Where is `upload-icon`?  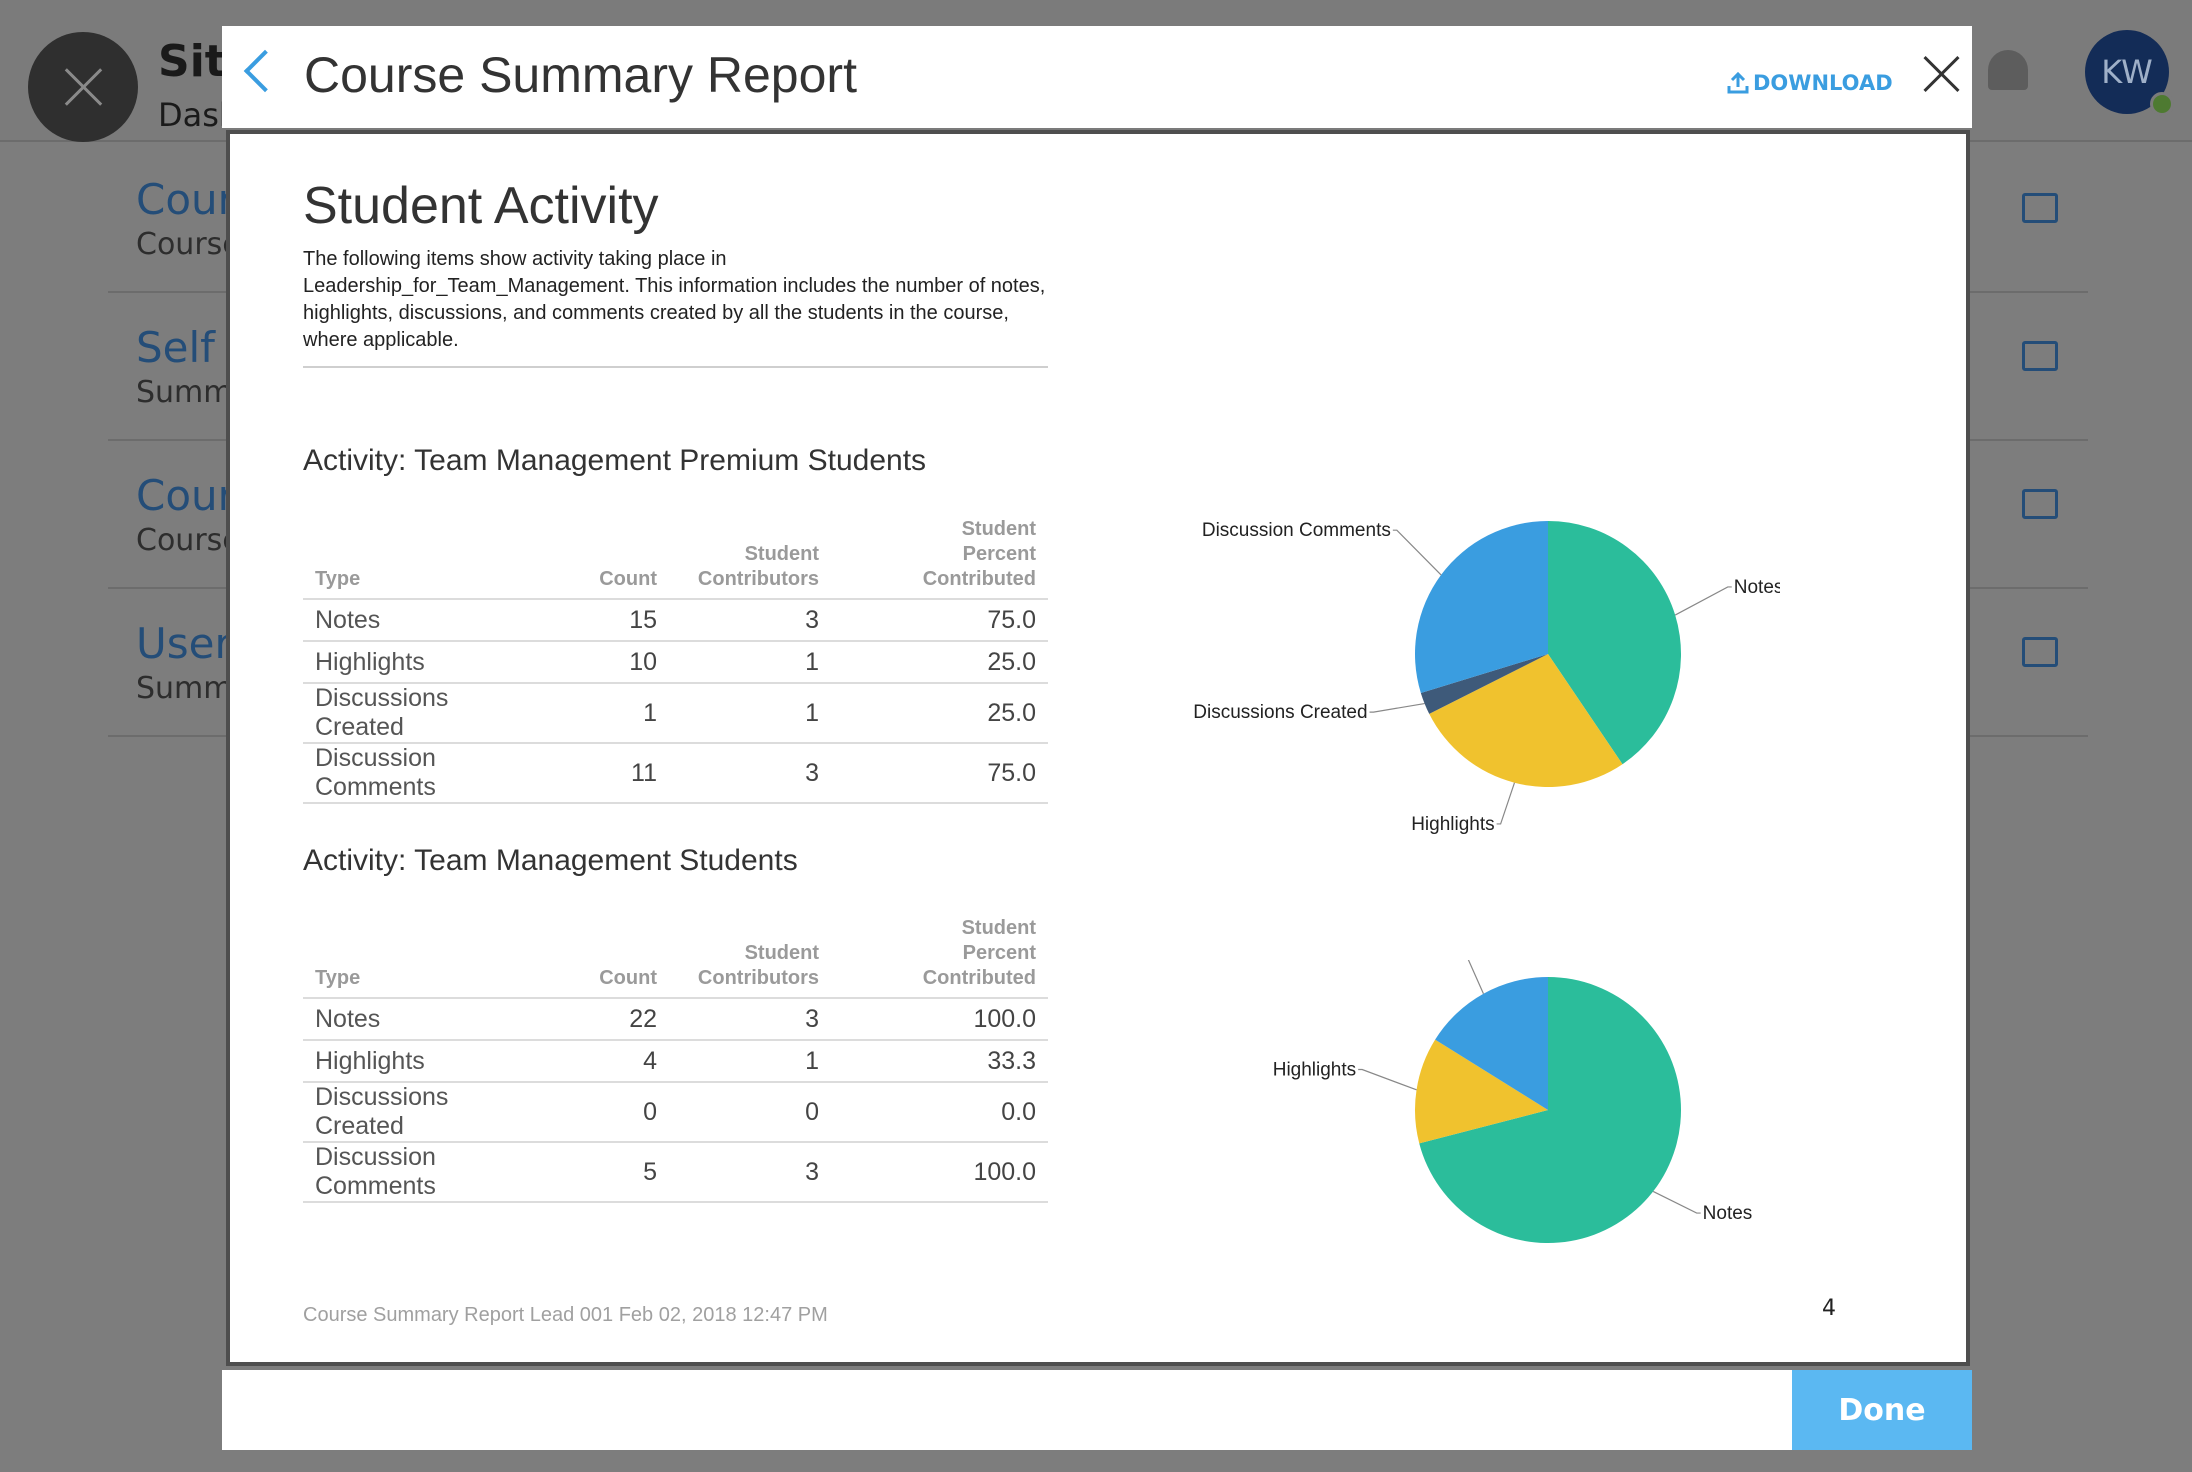 upload-icon is located at coordinates (1738, 82).